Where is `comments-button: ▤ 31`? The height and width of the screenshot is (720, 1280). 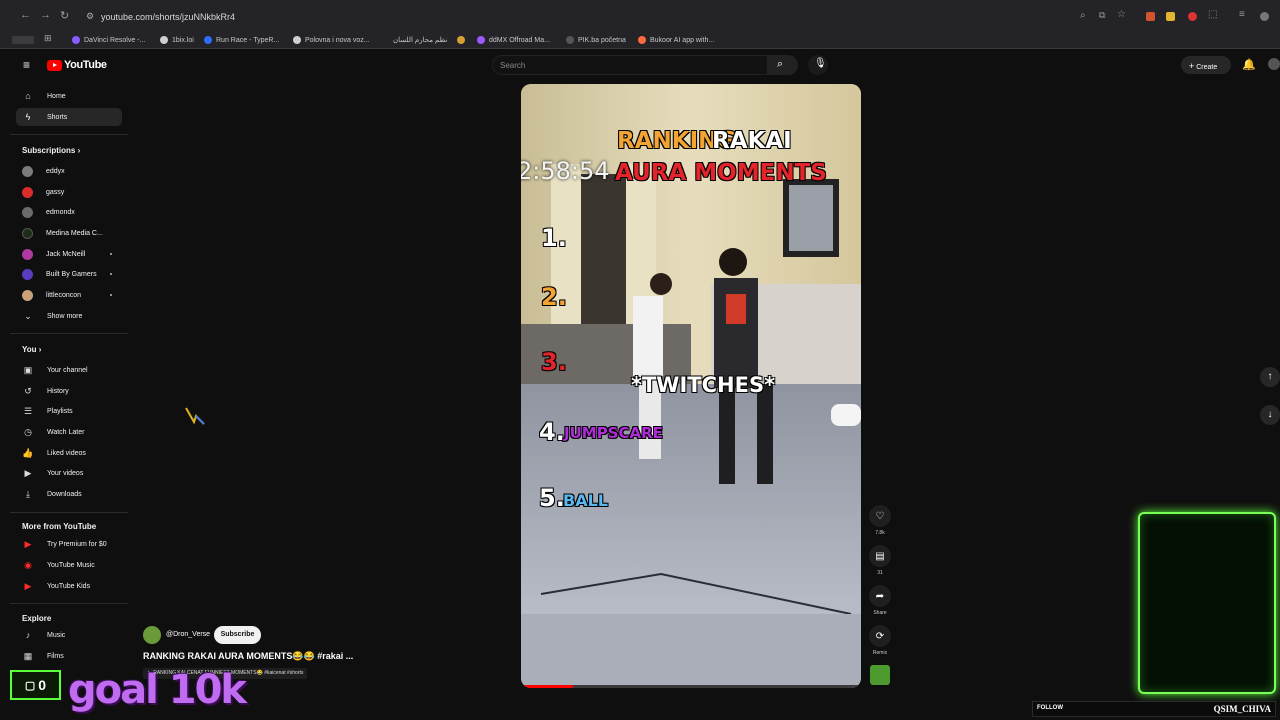
comments-button: ▤ 31 is located at coordinates (880, 560).